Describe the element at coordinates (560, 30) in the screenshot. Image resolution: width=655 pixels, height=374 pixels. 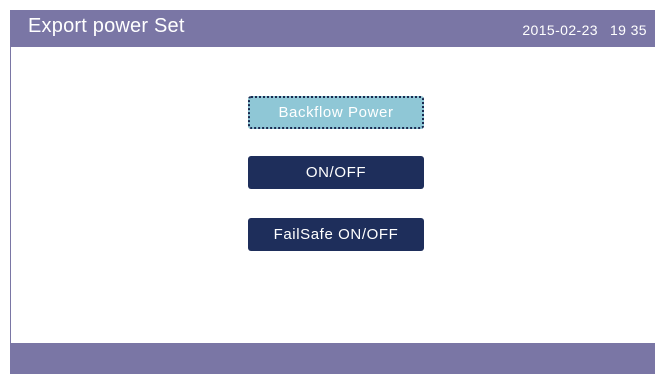
I see `date-text: 2015-02-23` at that location.